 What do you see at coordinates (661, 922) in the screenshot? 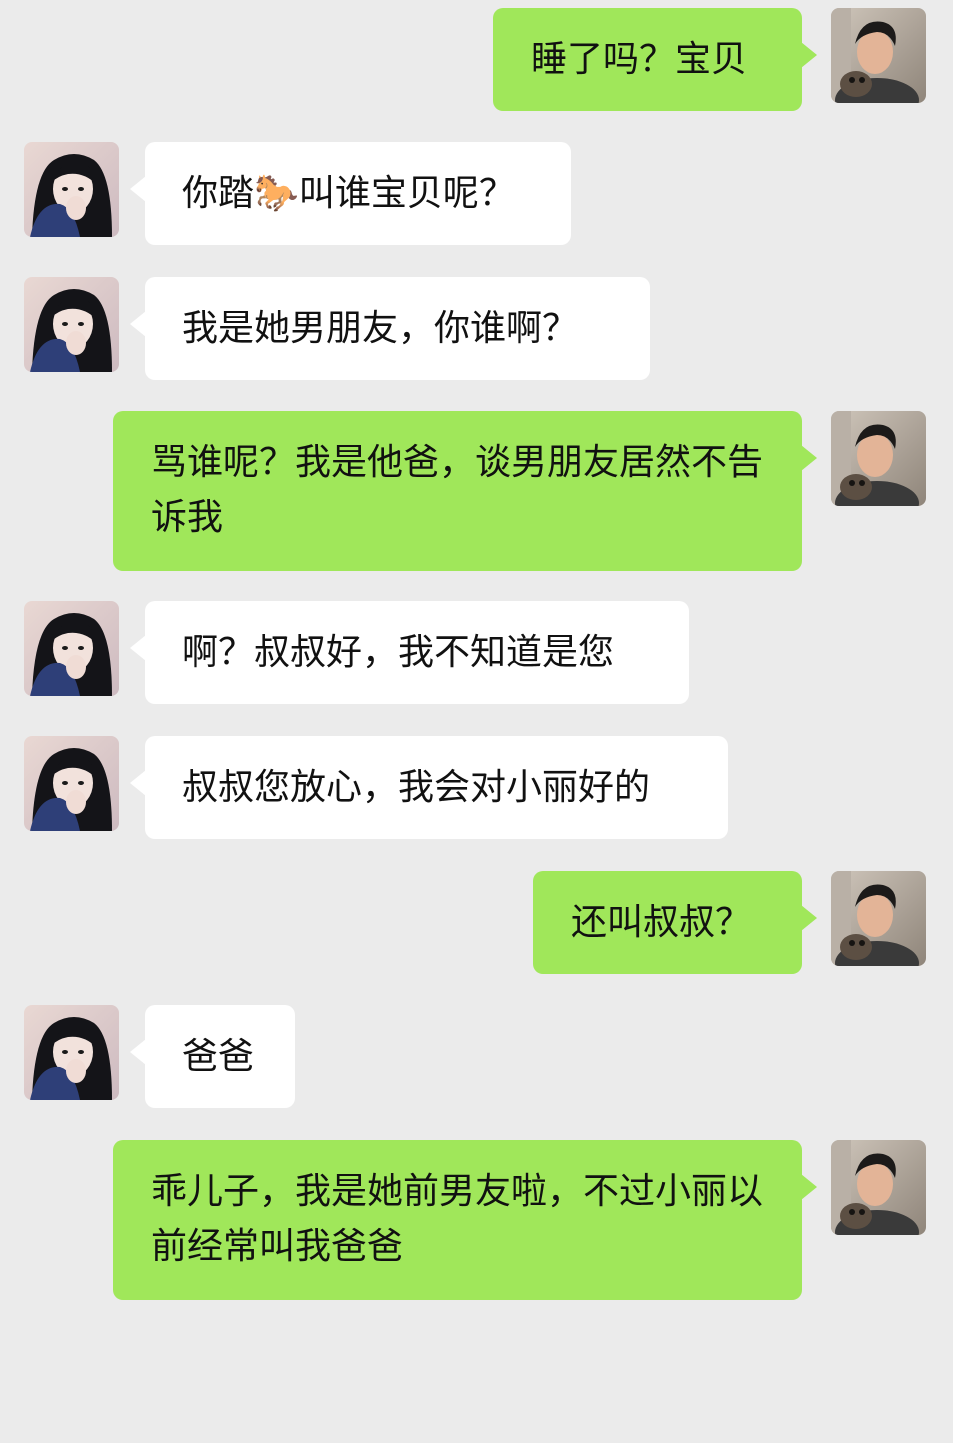
I see `message-text: 还叫叔叔？` at bounding box center [661, 922].